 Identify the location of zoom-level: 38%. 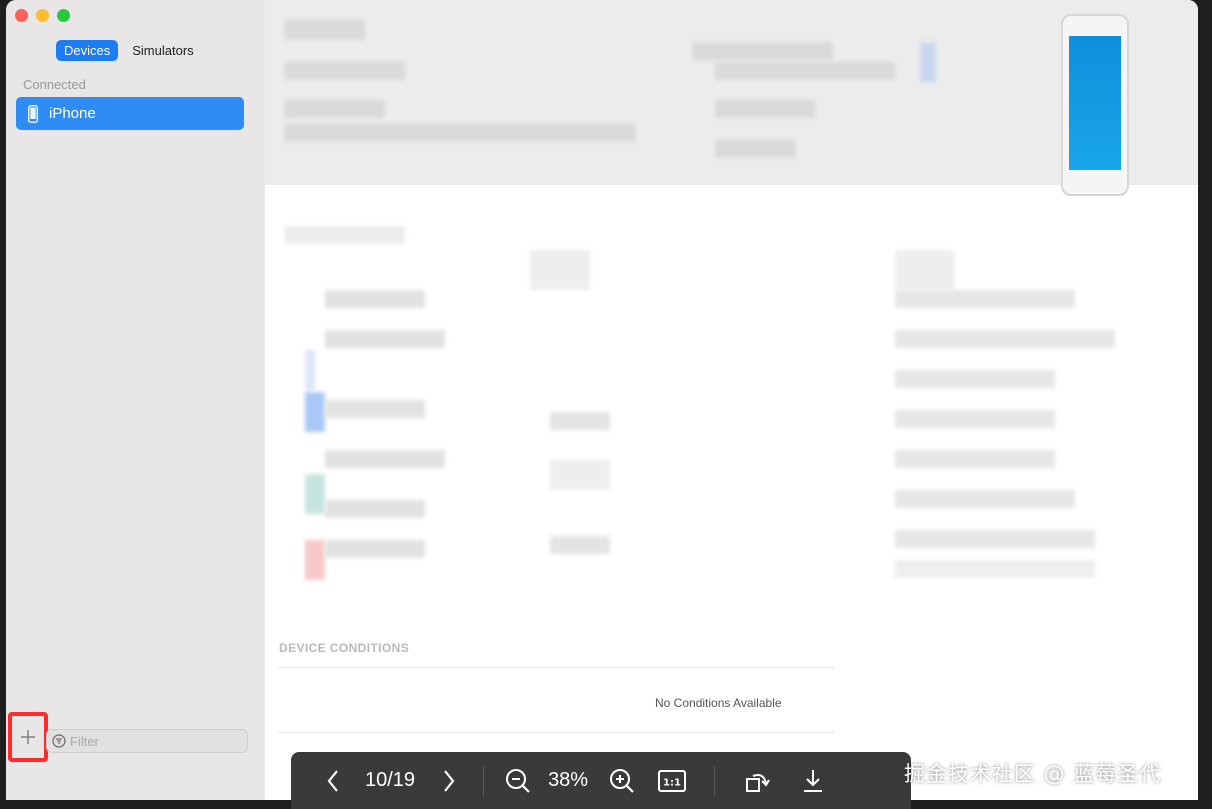
(568, 780).